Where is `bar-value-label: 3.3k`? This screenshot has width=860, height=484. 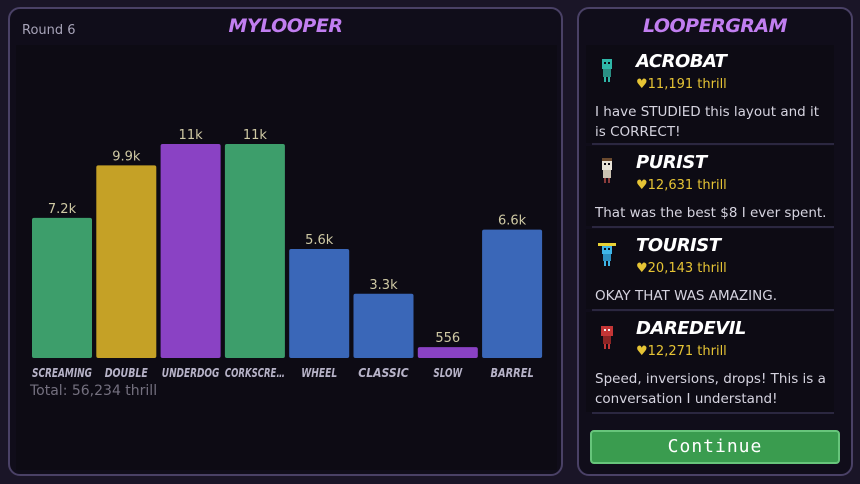
bar-value-label: 3.3k is located at coordinates (383, 285).